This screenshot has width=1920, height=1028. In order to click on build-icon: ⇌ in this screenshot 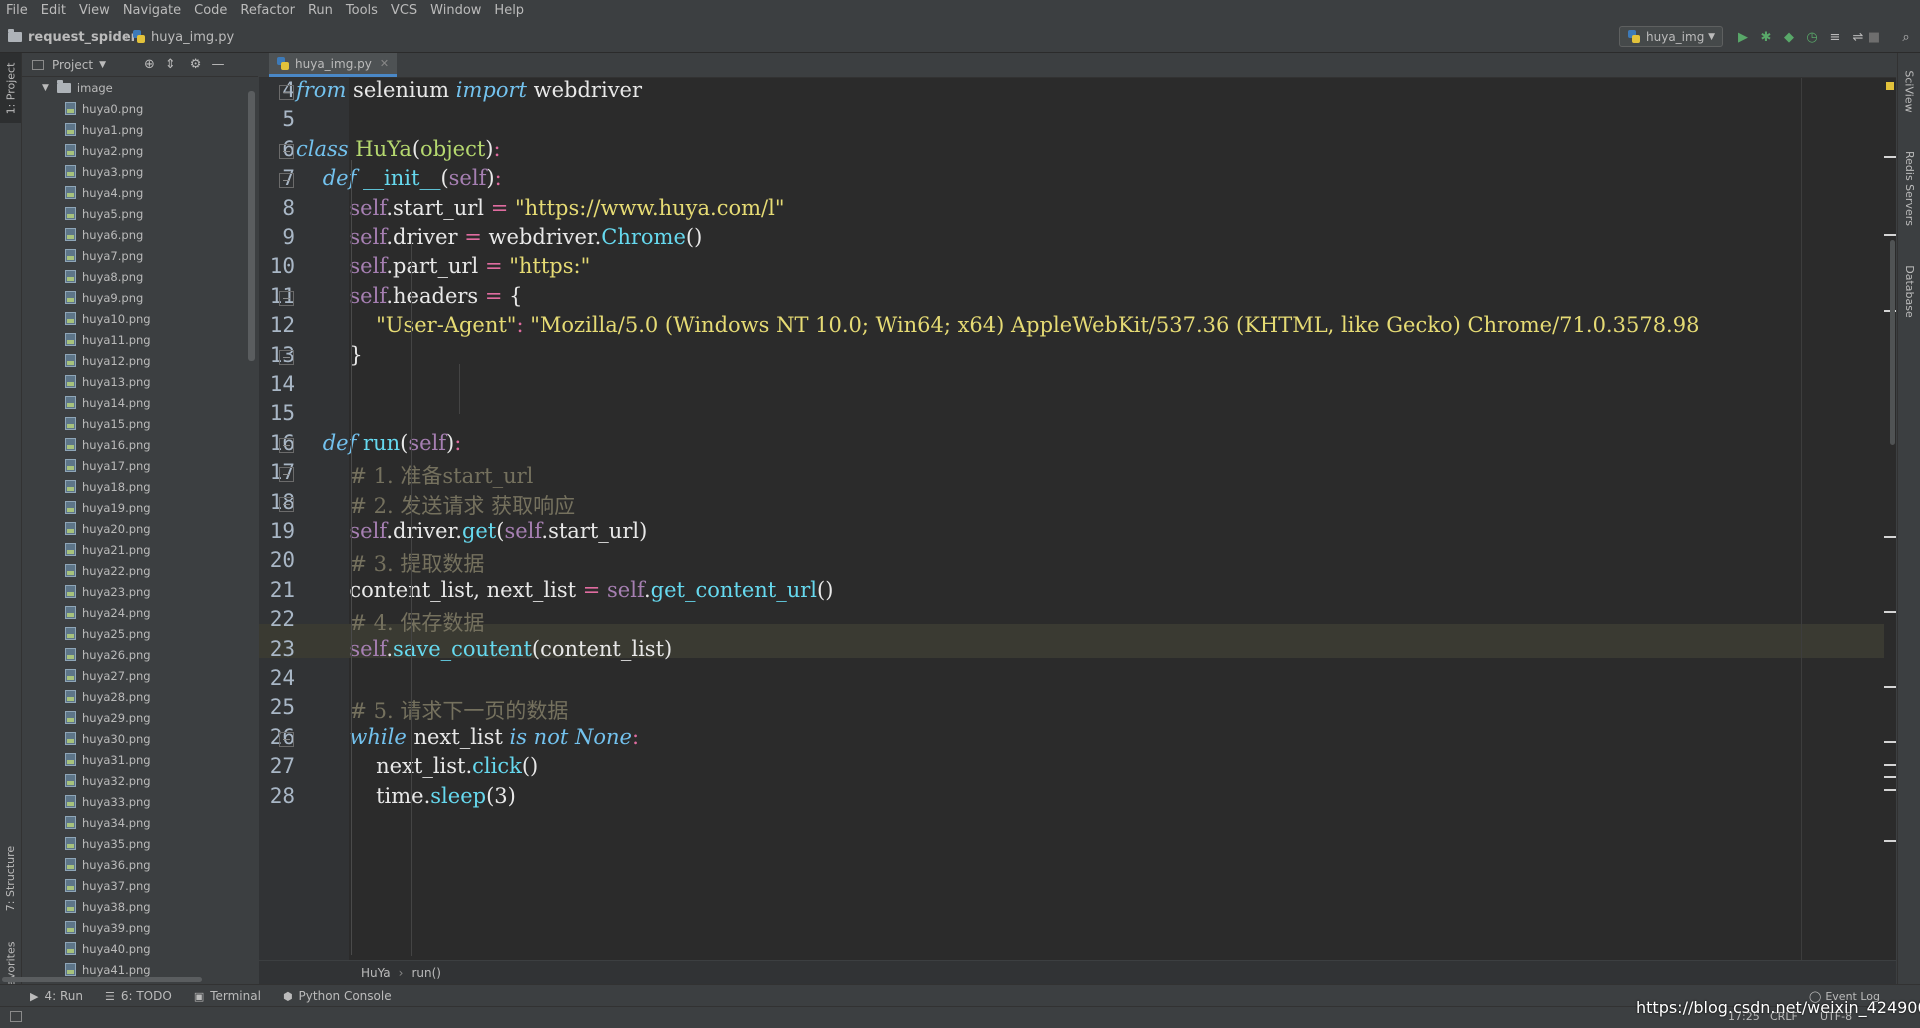, I will do `click(1858, 37)`.